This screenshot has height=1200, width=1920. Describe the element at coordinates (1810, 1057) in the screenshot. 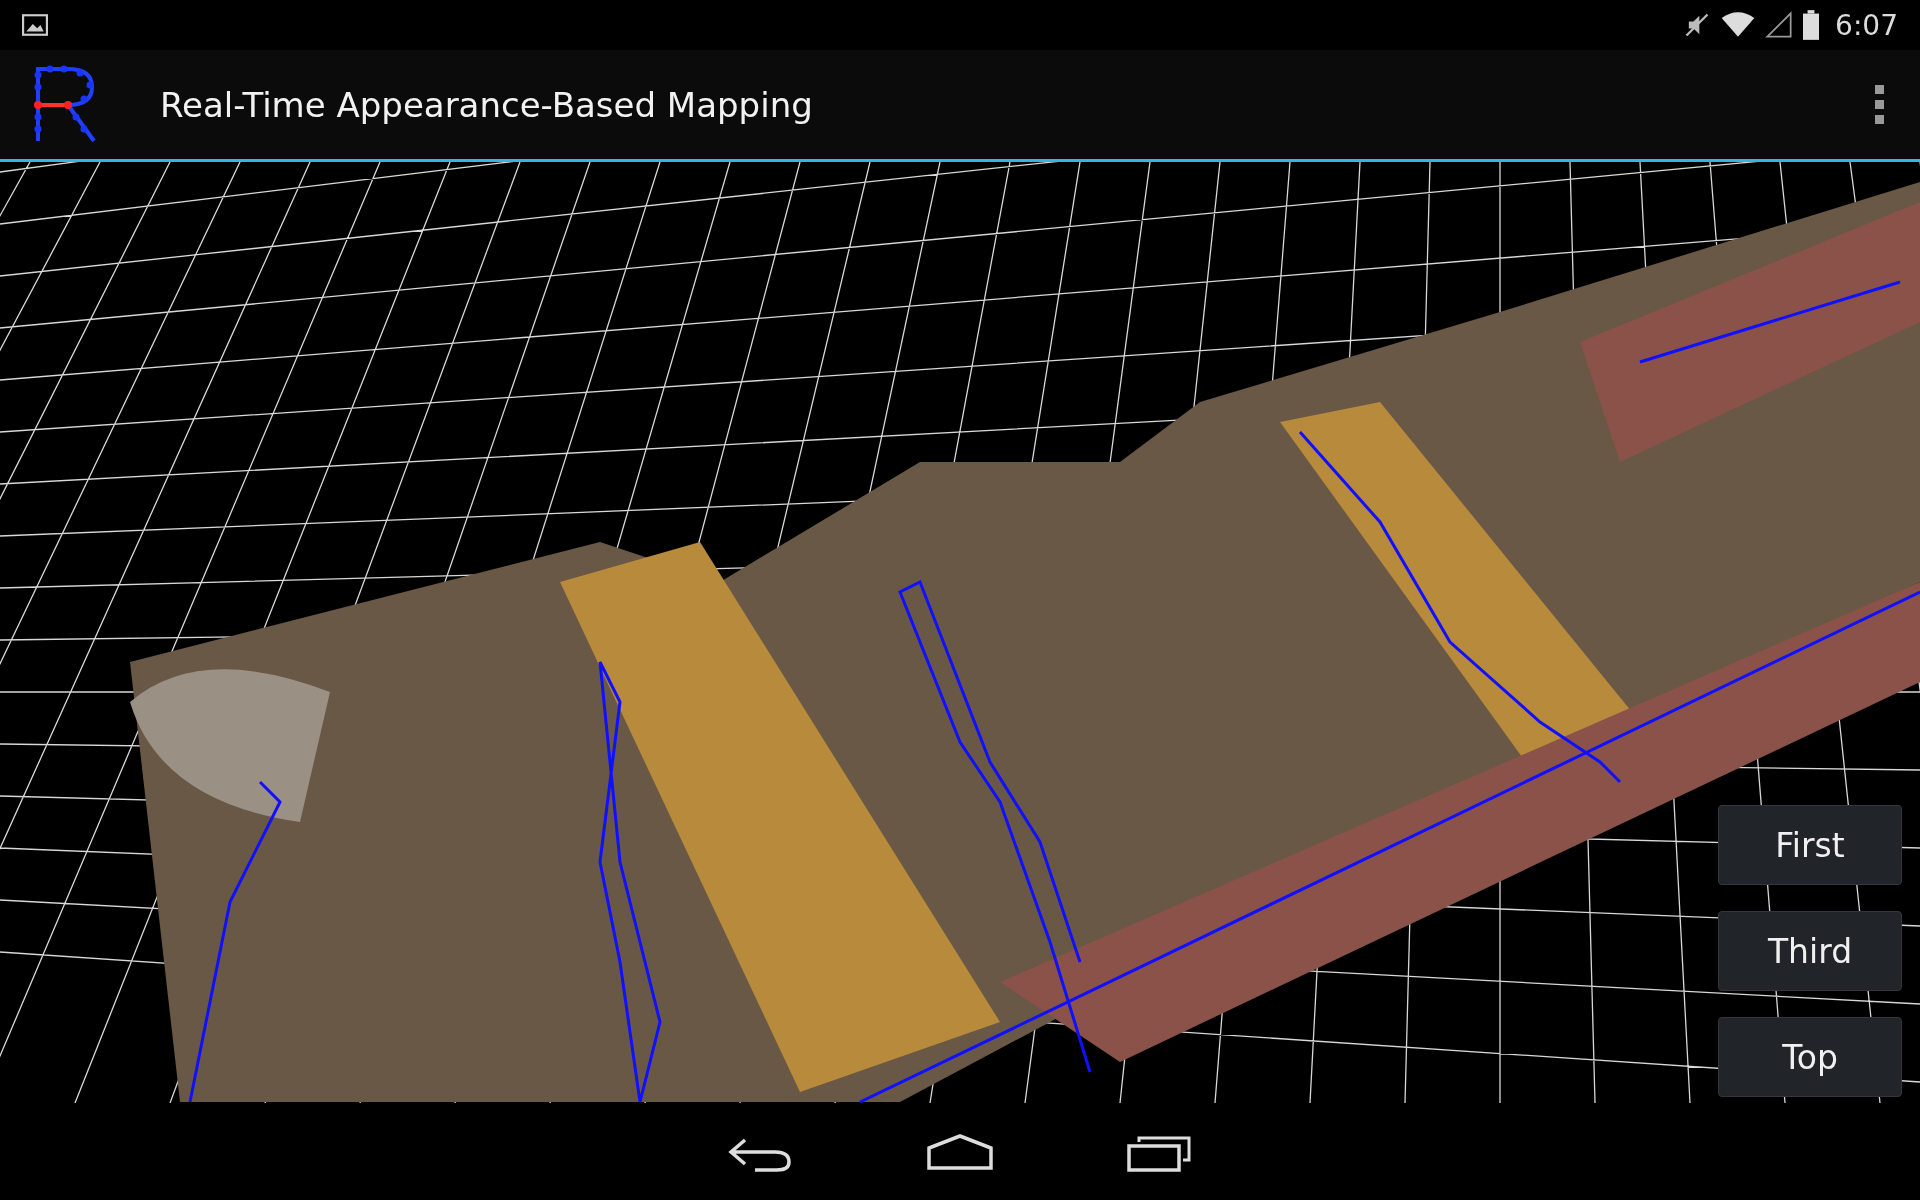

I see `camera-view-button: Top` at that location.